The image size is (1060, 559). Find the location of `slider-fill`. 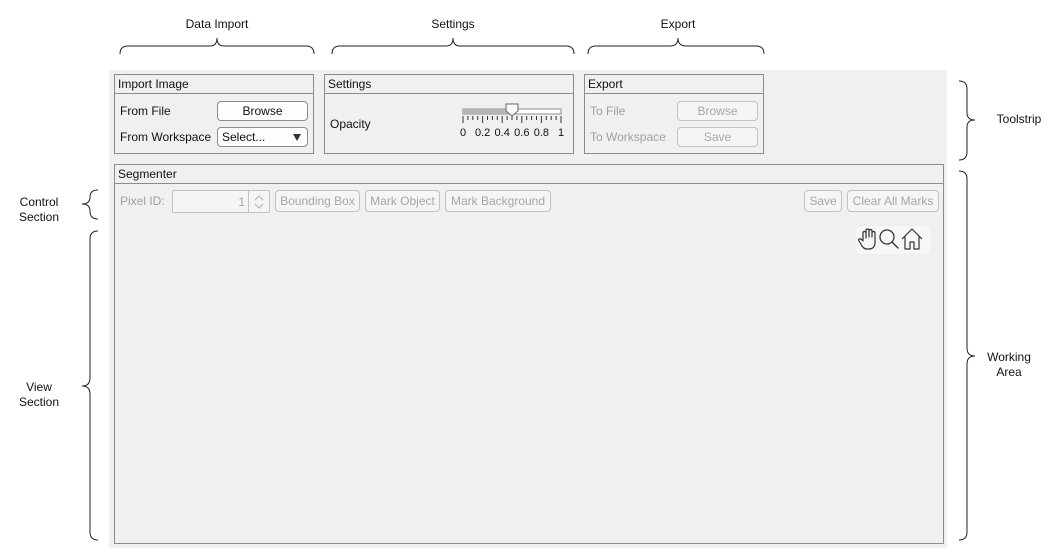

slider-fill is located at coordinates (487, 111).